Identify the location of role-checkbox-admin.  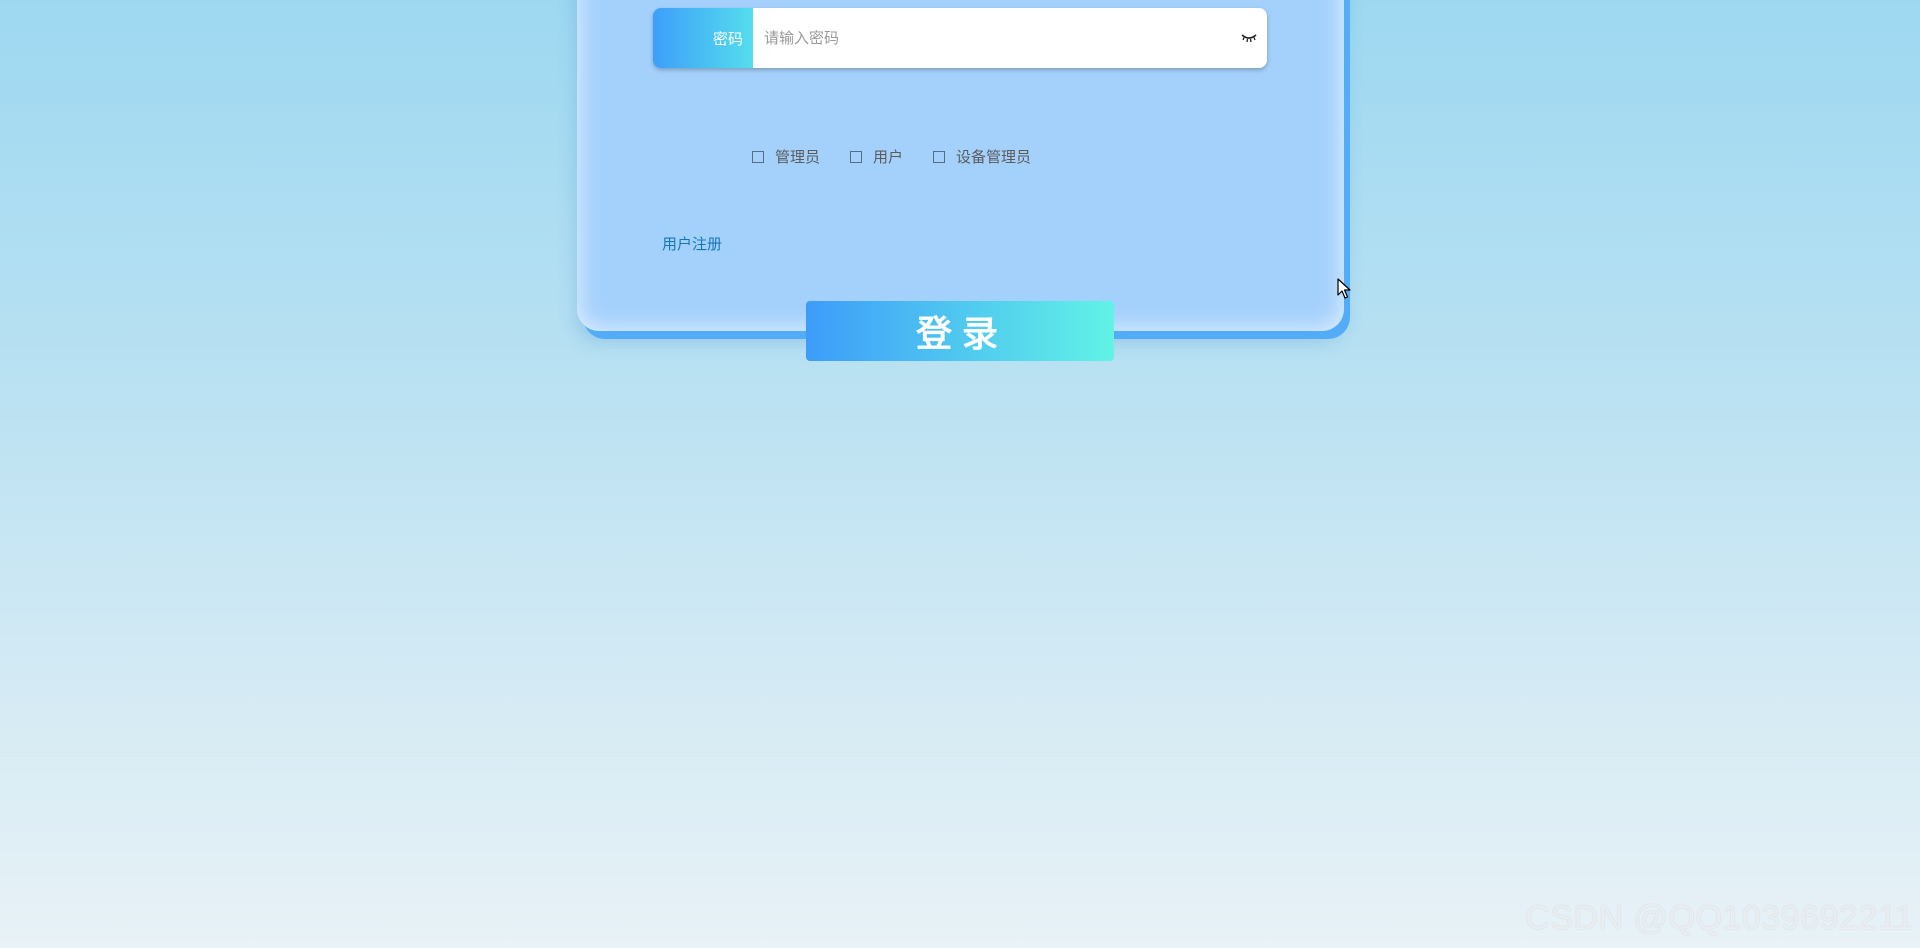
(758, 156).